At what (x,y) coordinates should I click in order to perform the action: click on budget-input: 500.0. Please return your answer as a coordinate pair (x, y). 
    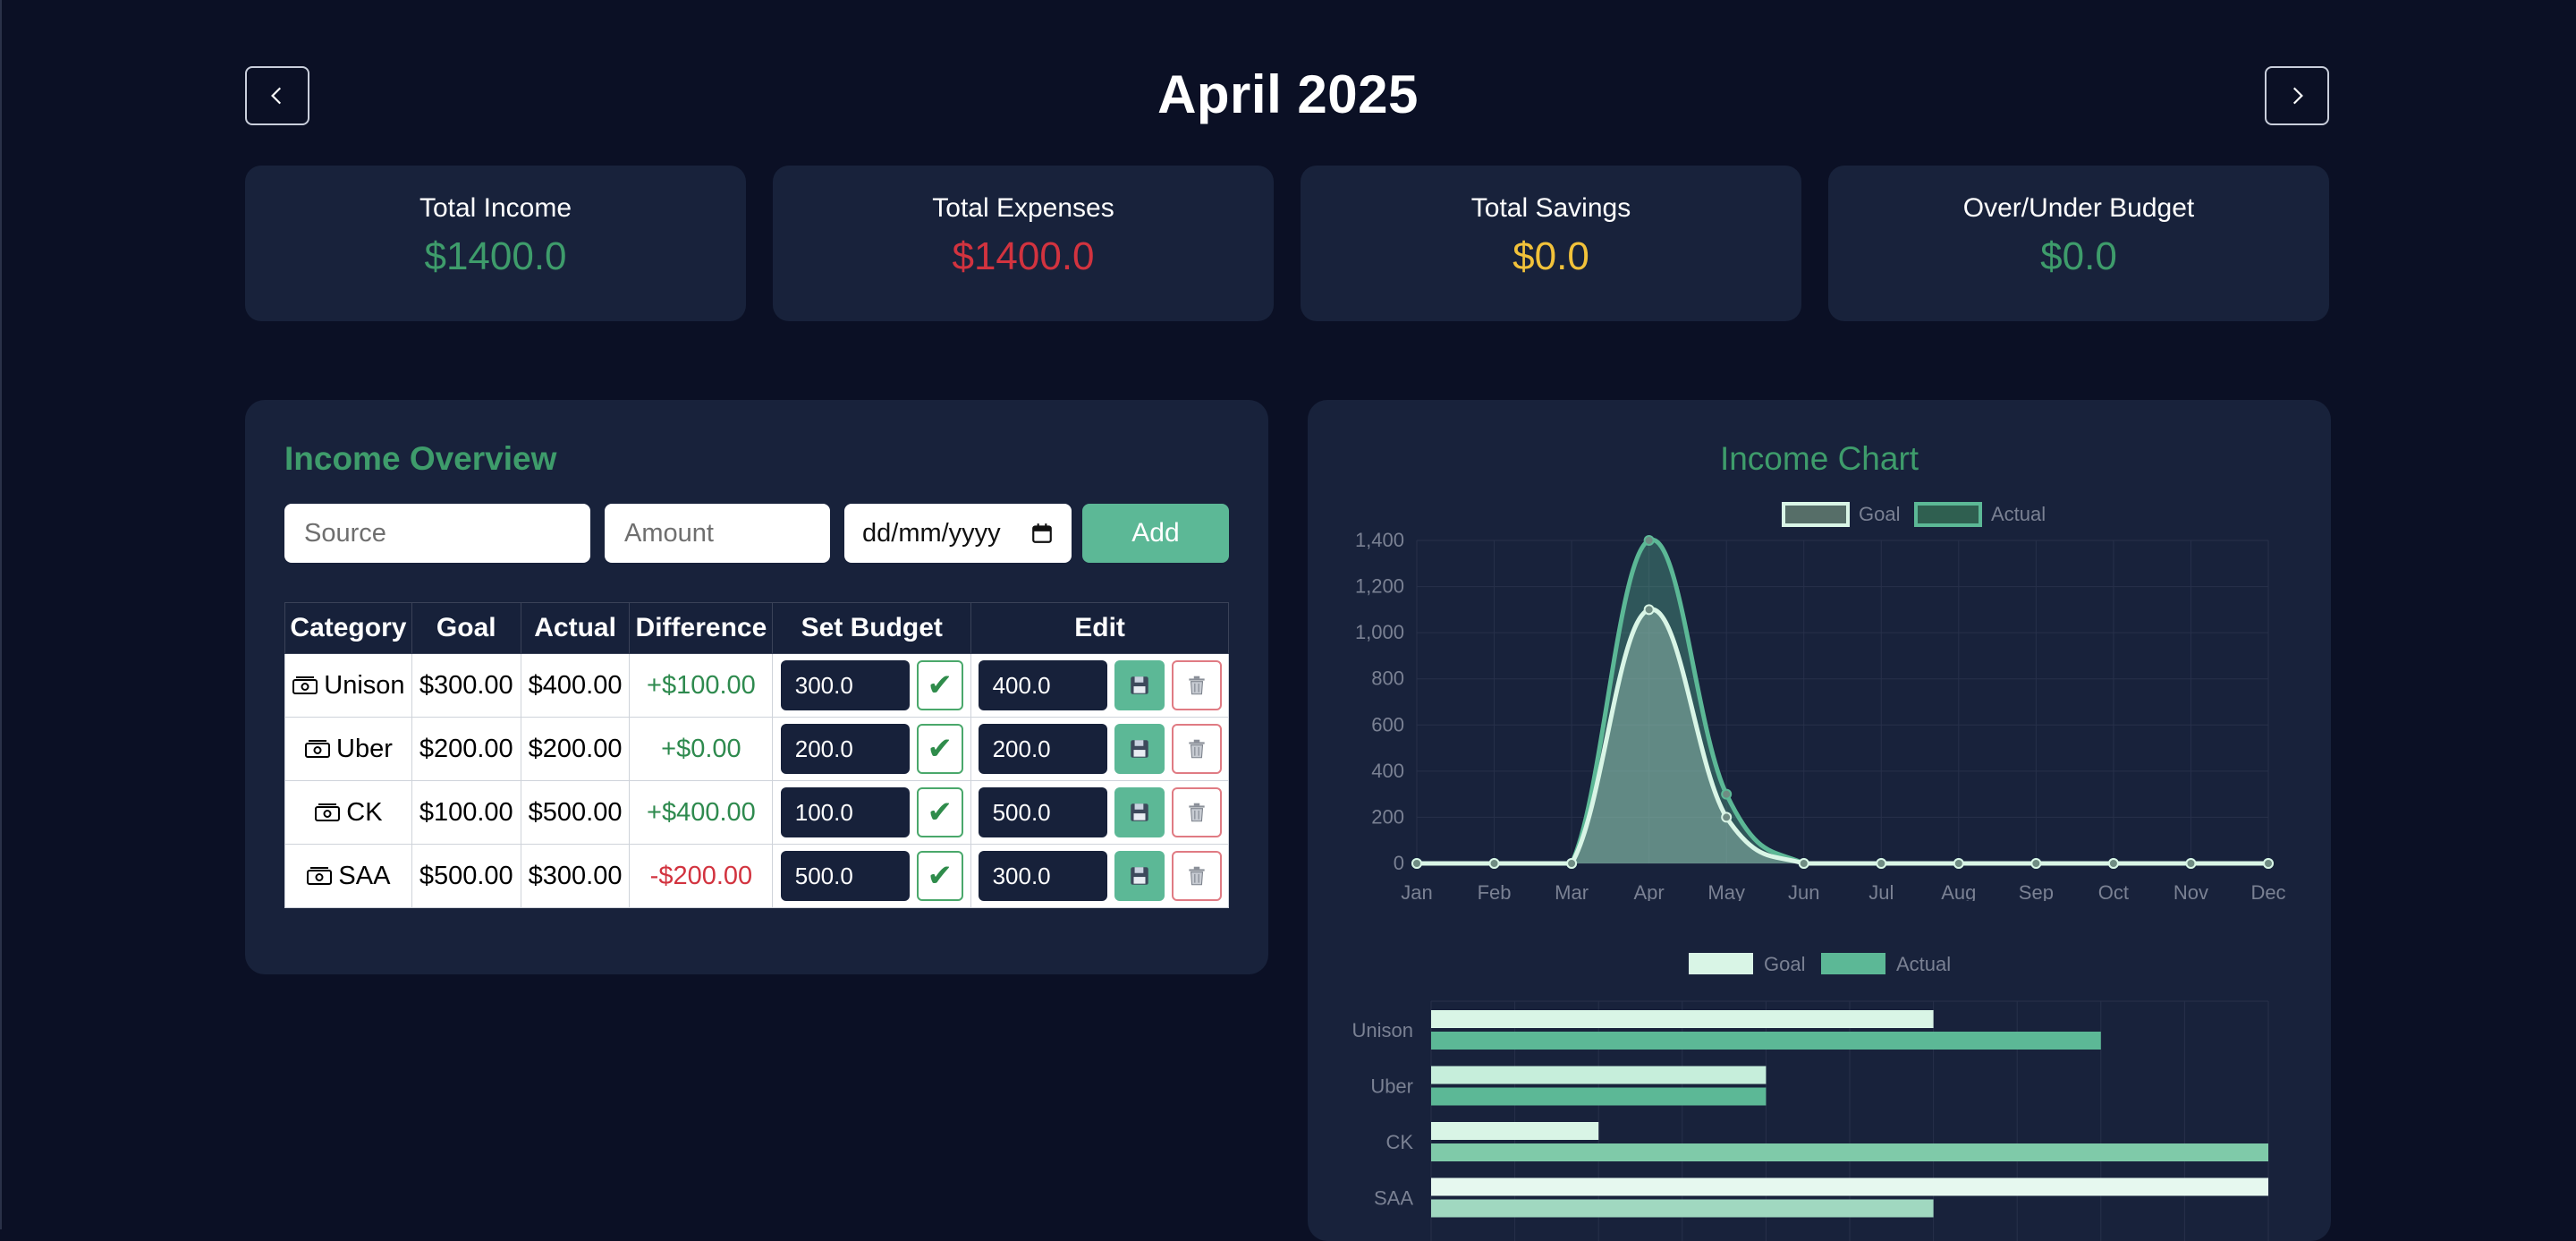
    Looking at the image, I should click on (845, 876).